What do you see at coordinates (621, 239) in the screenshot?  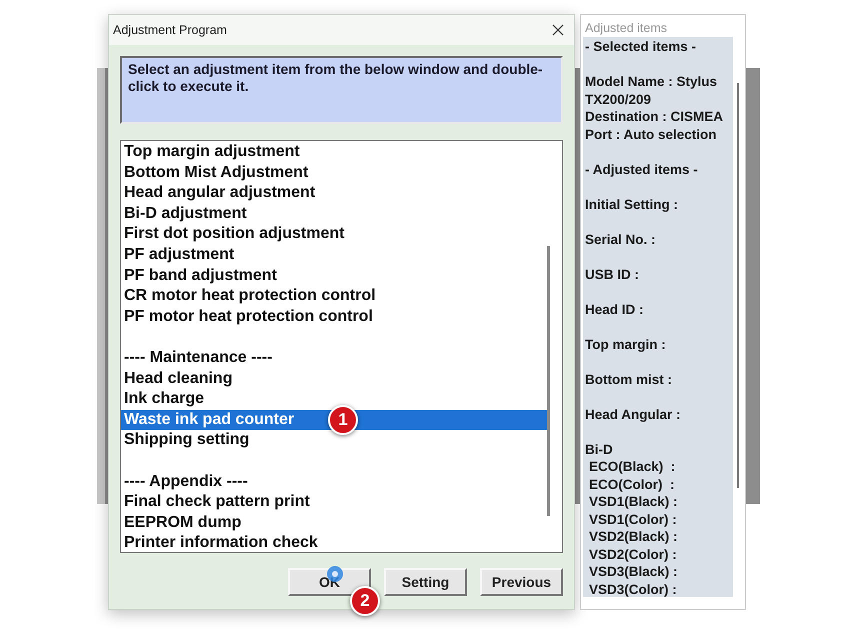 I see `panel-line: Serial No. :` at bounding box center [621, 239].